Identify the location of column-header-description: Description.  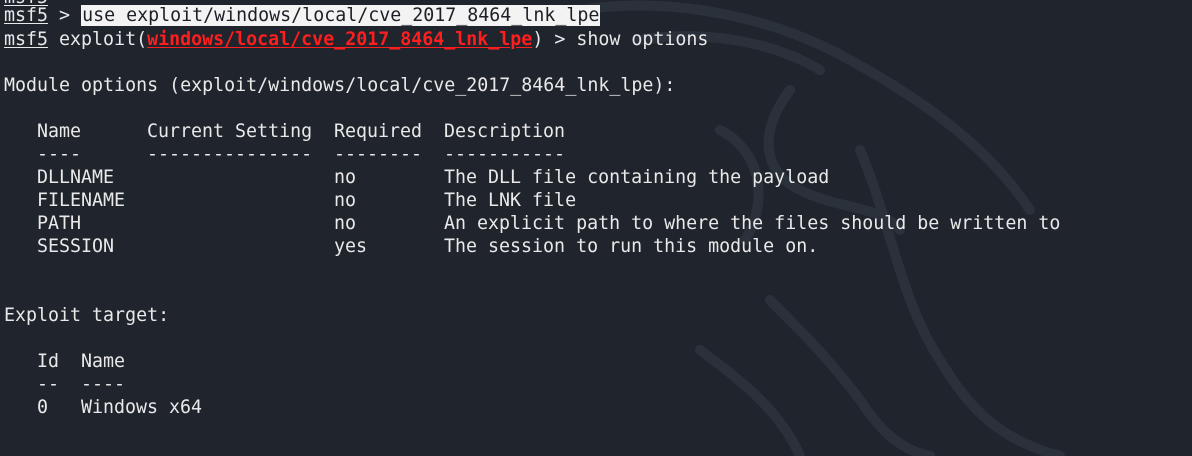
(505, 131).